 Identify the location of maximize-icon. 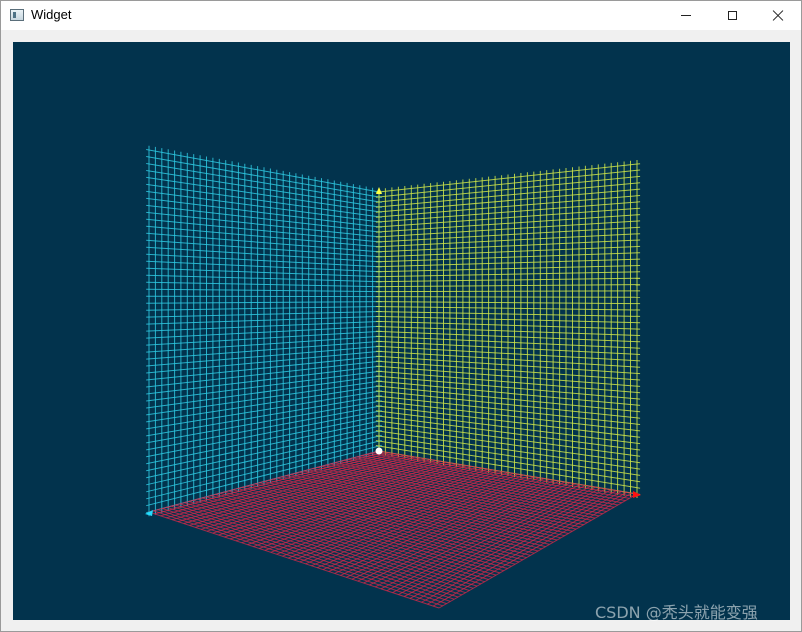
(732, 15).